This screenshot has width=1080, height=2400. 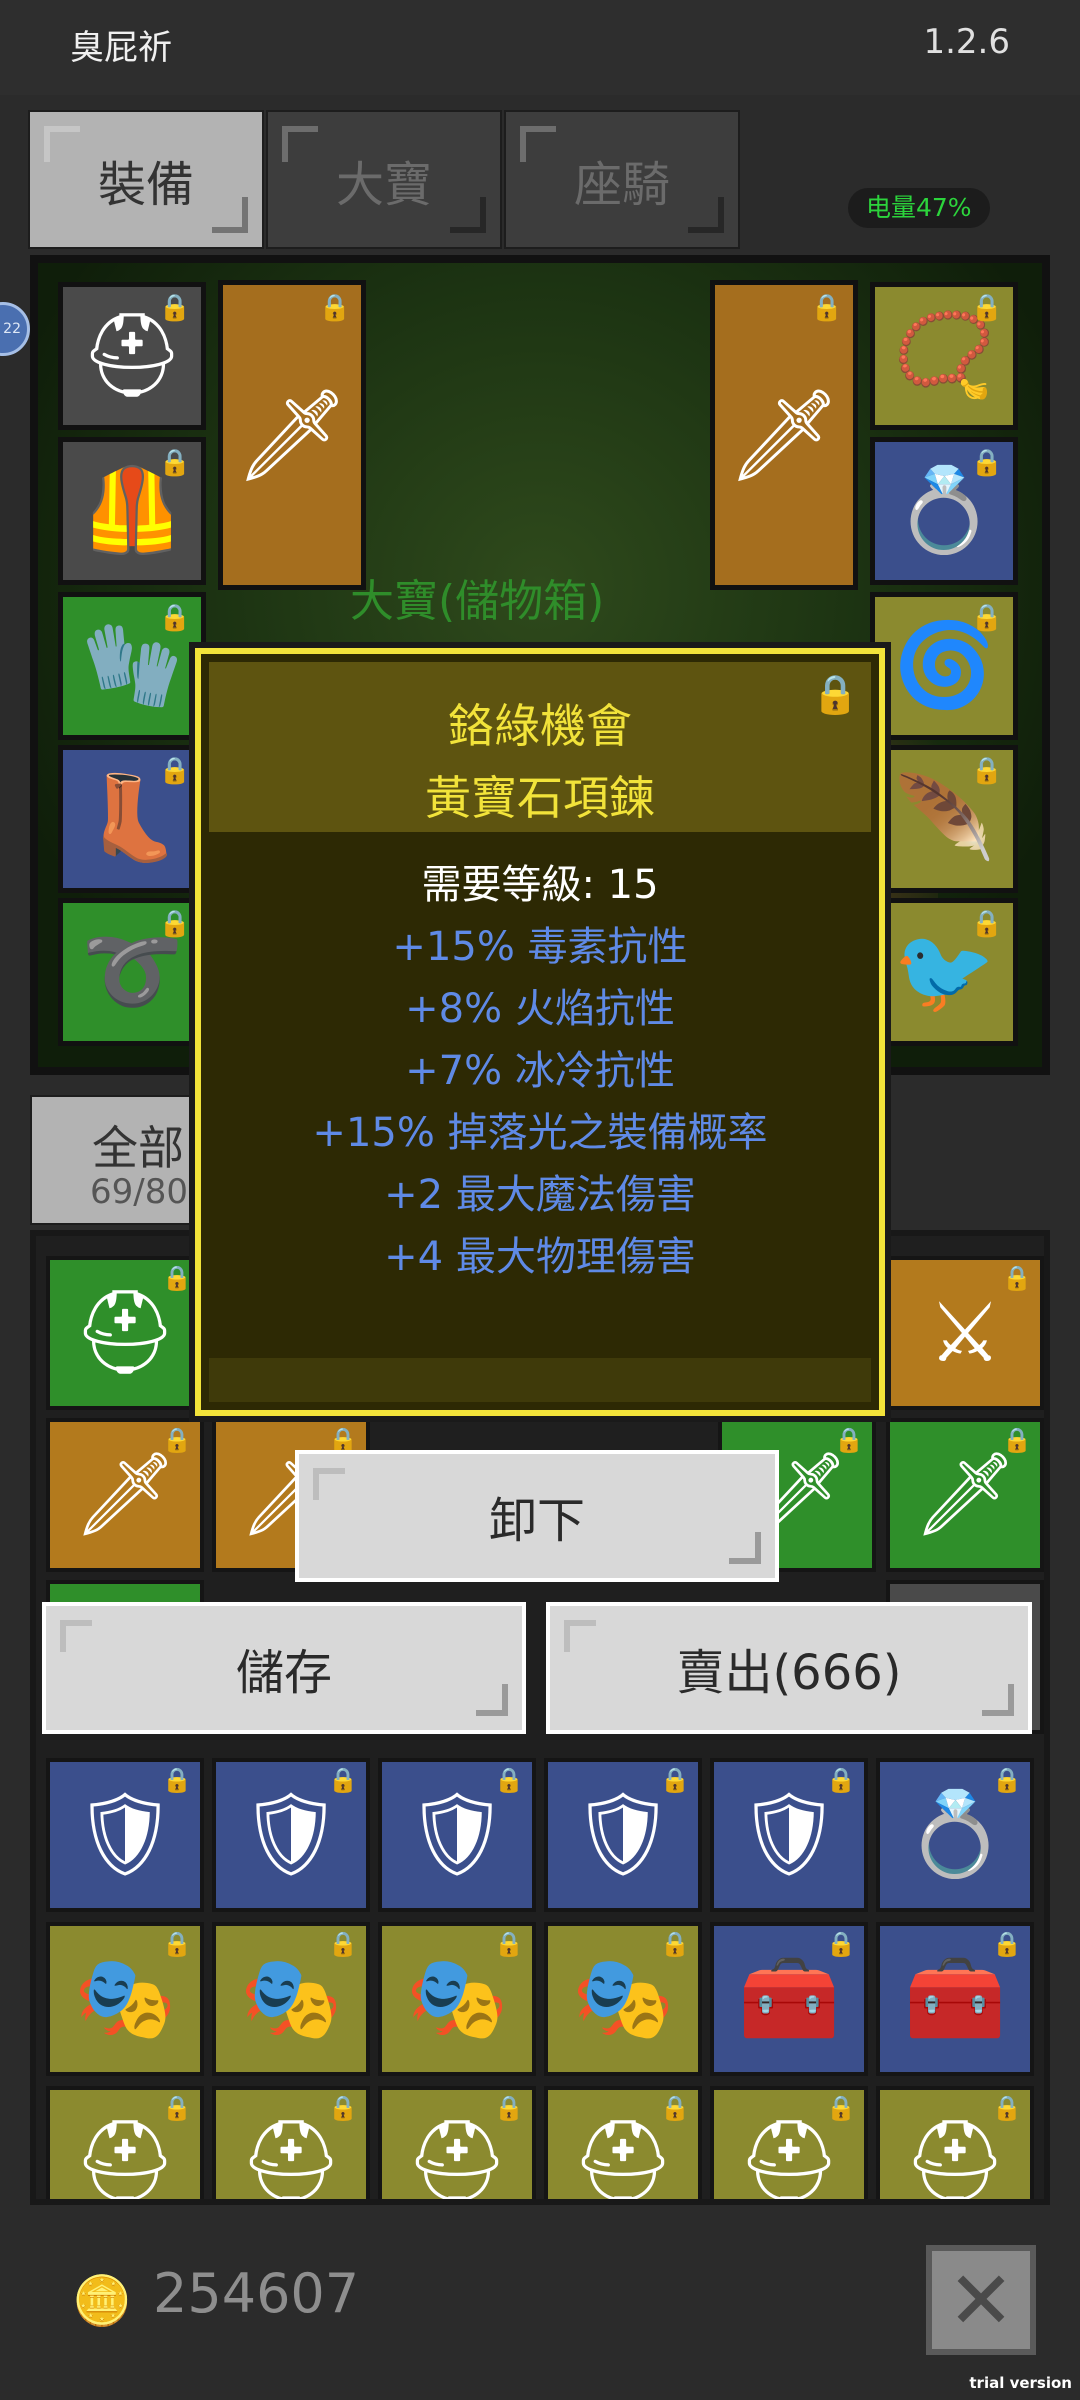 I want to click on boots-slot: 👢 🔒, so click(x=132, y=819).